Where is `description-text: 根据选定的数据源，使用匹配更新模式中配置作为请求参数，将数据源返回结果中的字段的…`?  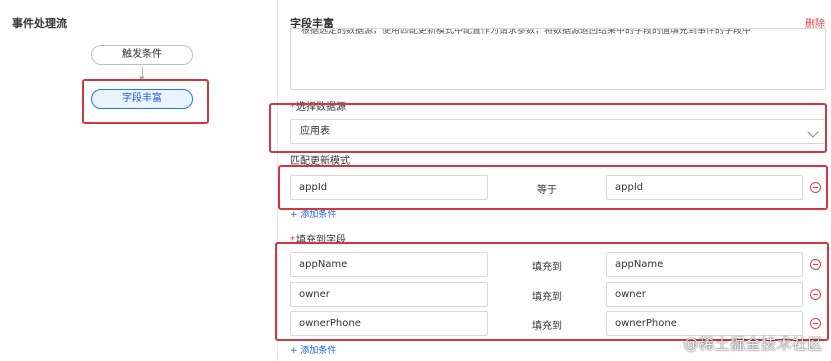
description-text: 根据选定的数据源，使用匹配更新模式中配置作为请求参数，将数据源返回结果中的字段的… is located at coordinates (526, 32).